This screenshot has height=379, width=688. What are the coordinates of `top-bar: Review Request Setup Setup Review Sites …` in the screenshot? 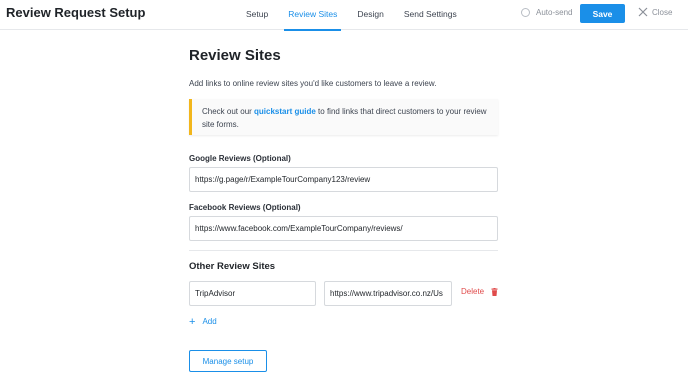 It's located at (344, 15).